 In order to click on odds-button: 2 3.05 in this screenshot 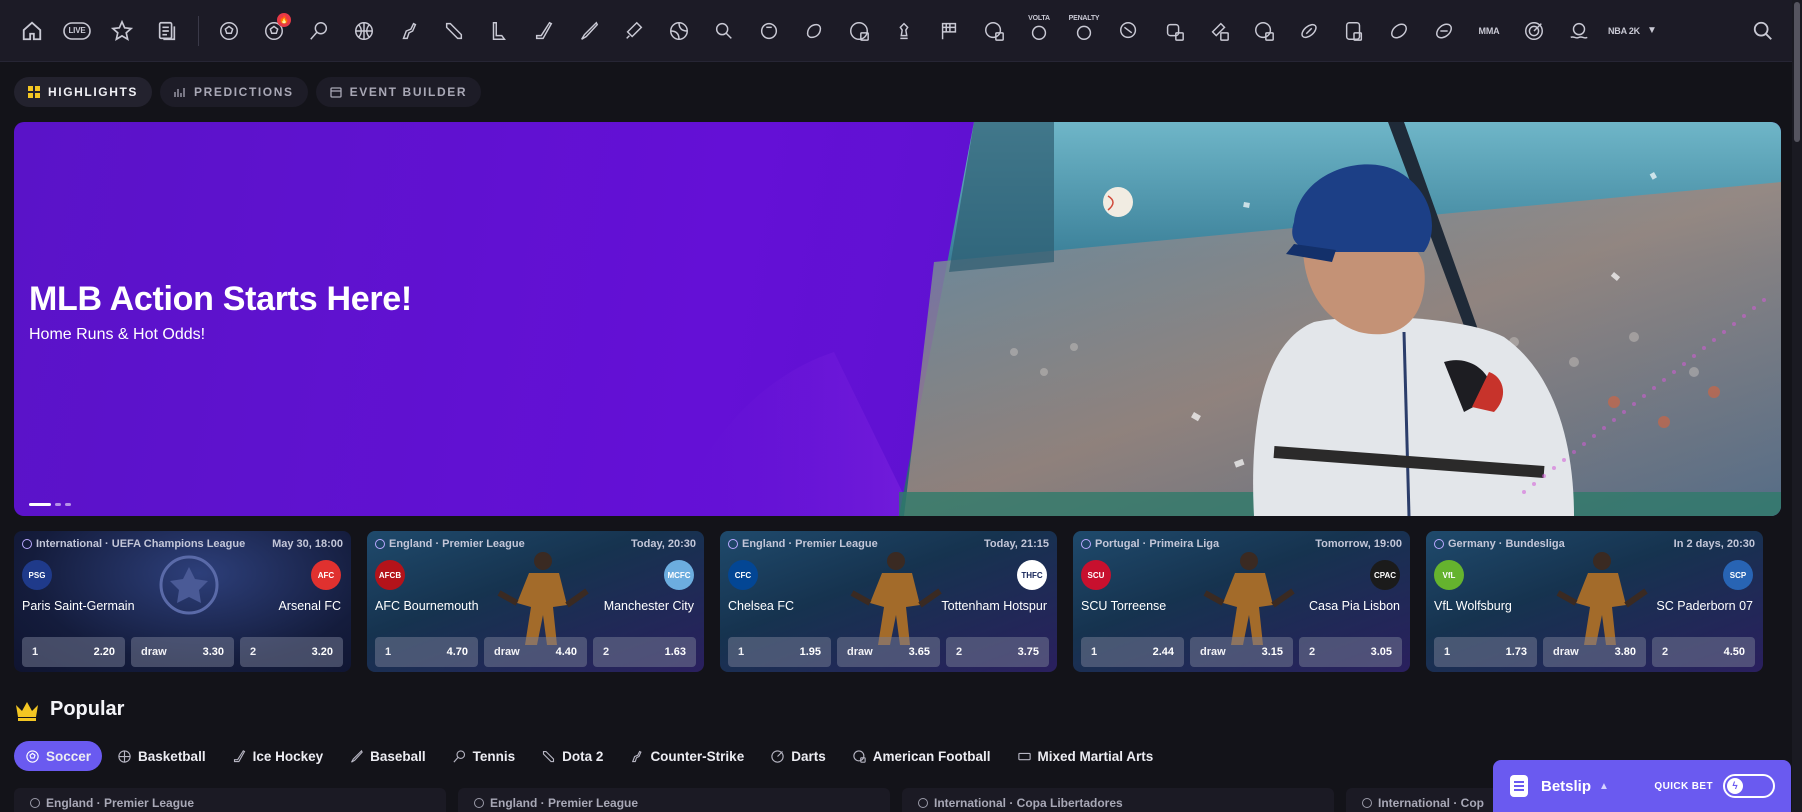, I will do `click(1350, 652)`.